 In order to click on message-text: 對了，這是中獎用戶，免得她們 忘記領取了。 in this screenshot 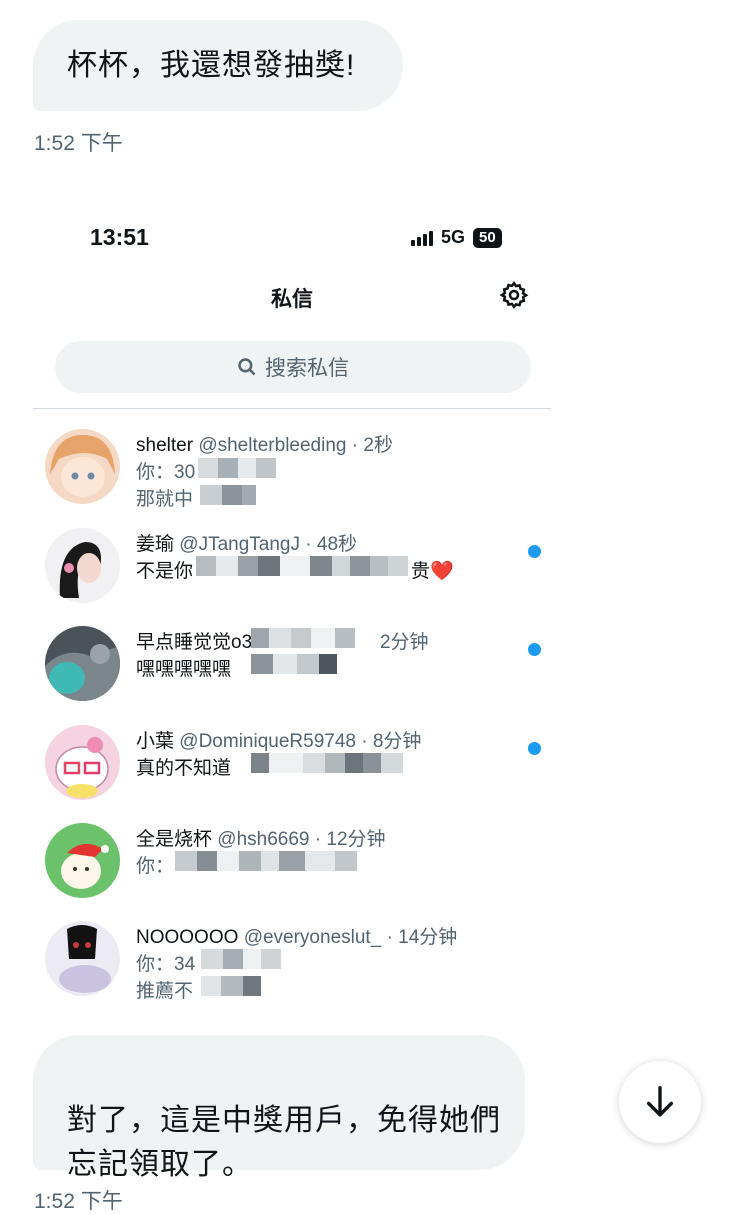, I will do `click(284, 1142)`.